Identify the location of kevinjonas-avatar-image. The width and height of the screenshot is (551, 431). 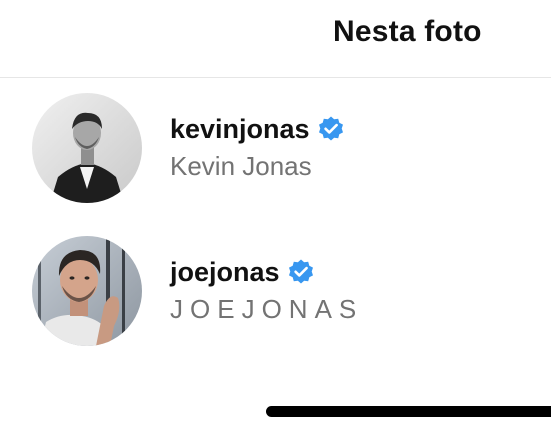
(87, 148).